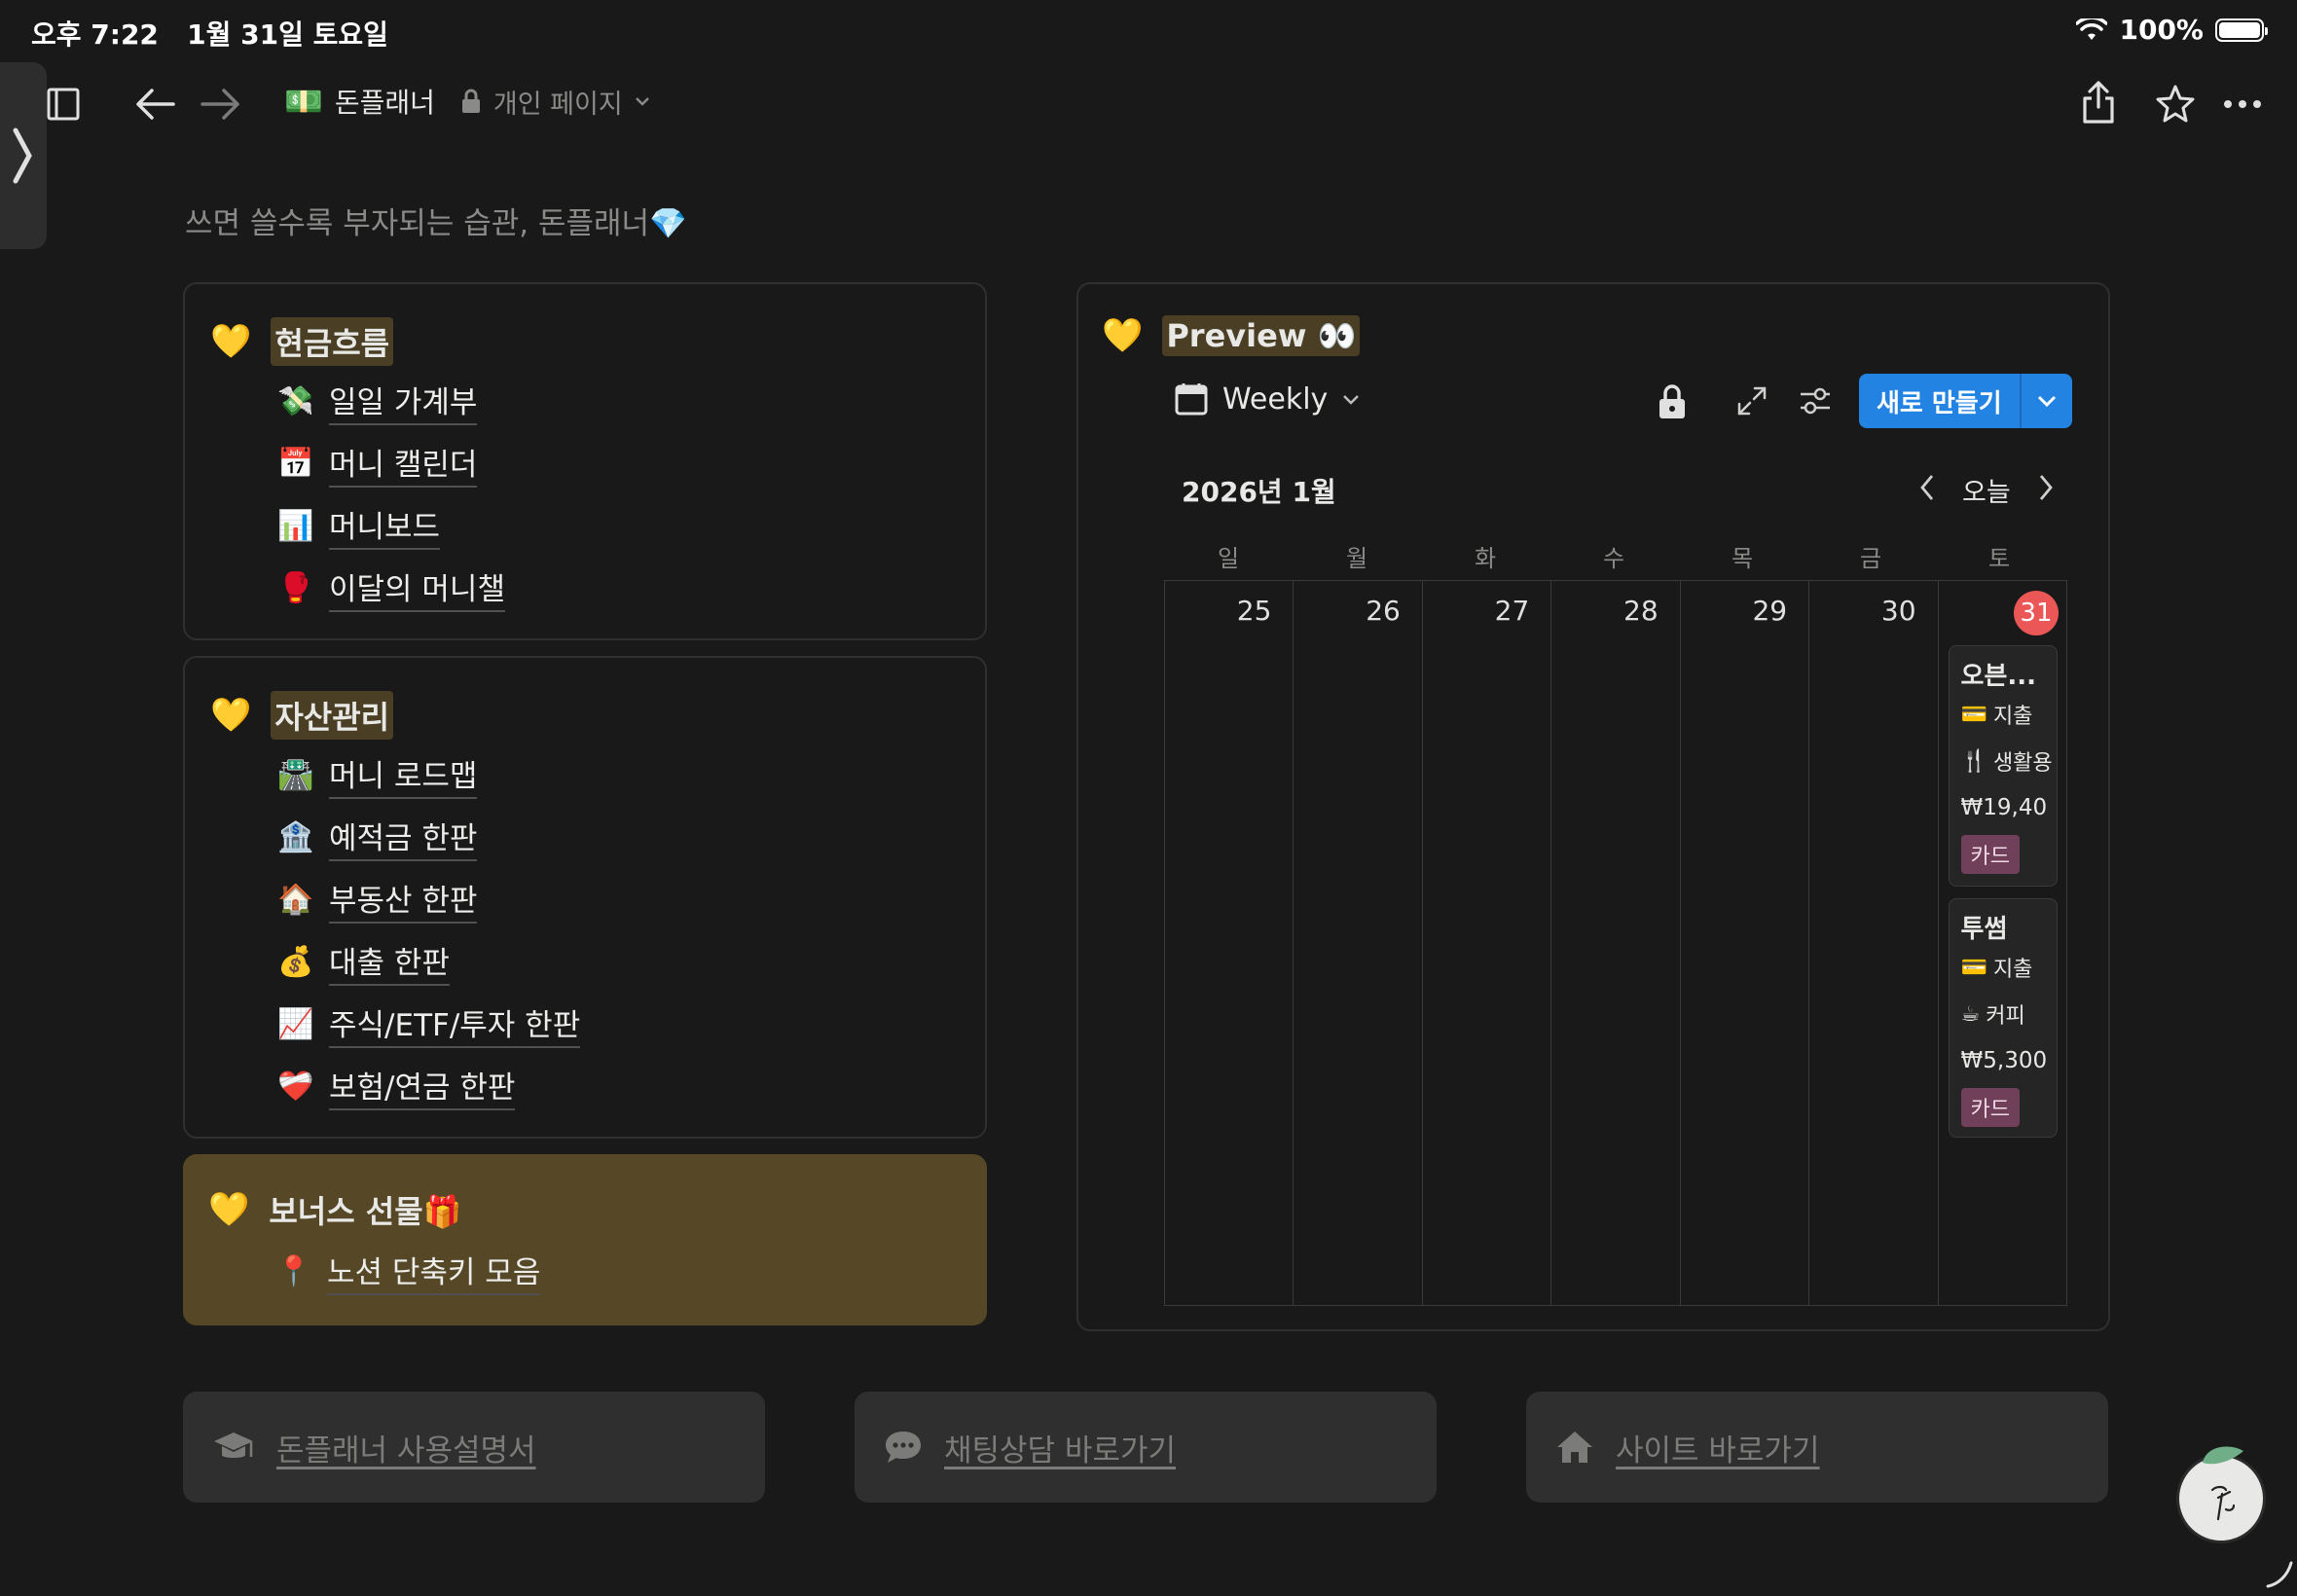  What do you see at coordinates (303, 101) in the screenshot?
I see `page-emoji-icon: 💵` at bounding box center [303, 101].